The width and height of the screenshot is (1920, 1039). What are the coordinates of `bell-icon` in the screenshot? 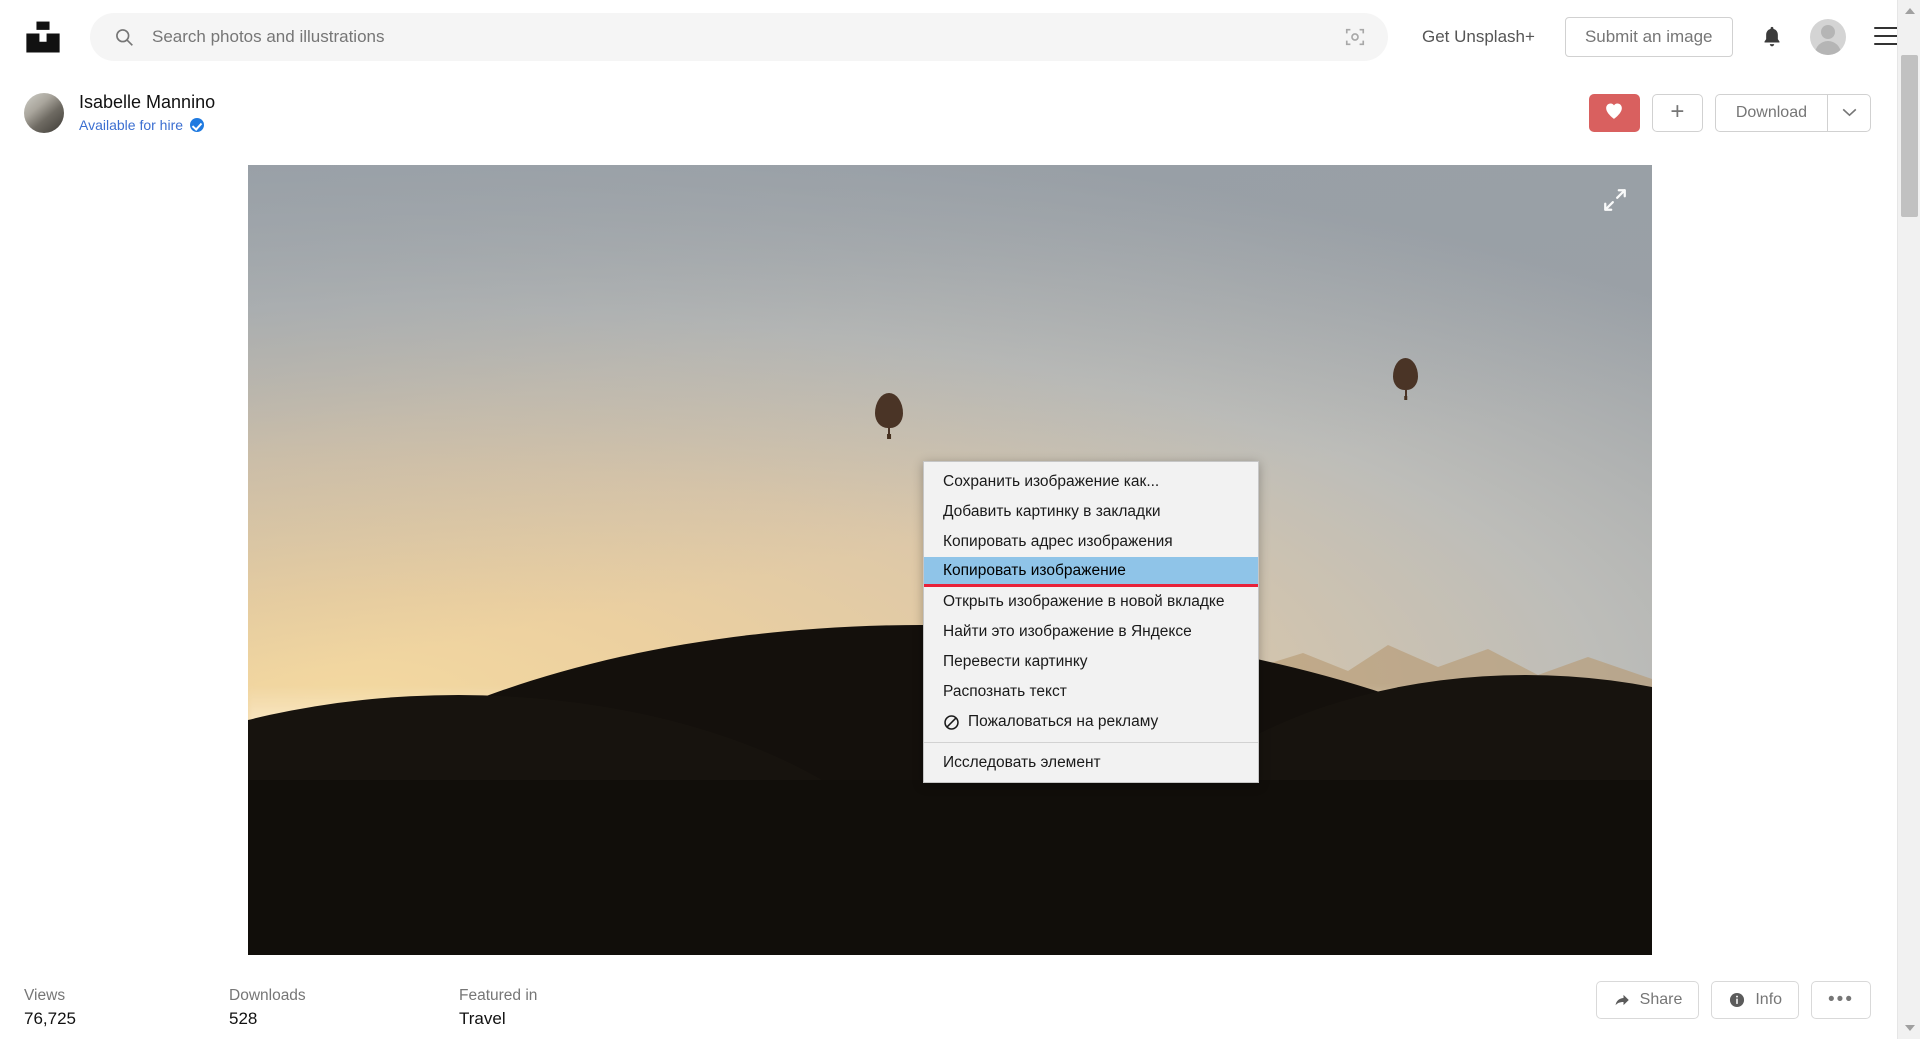 It's located at (1772, 37).